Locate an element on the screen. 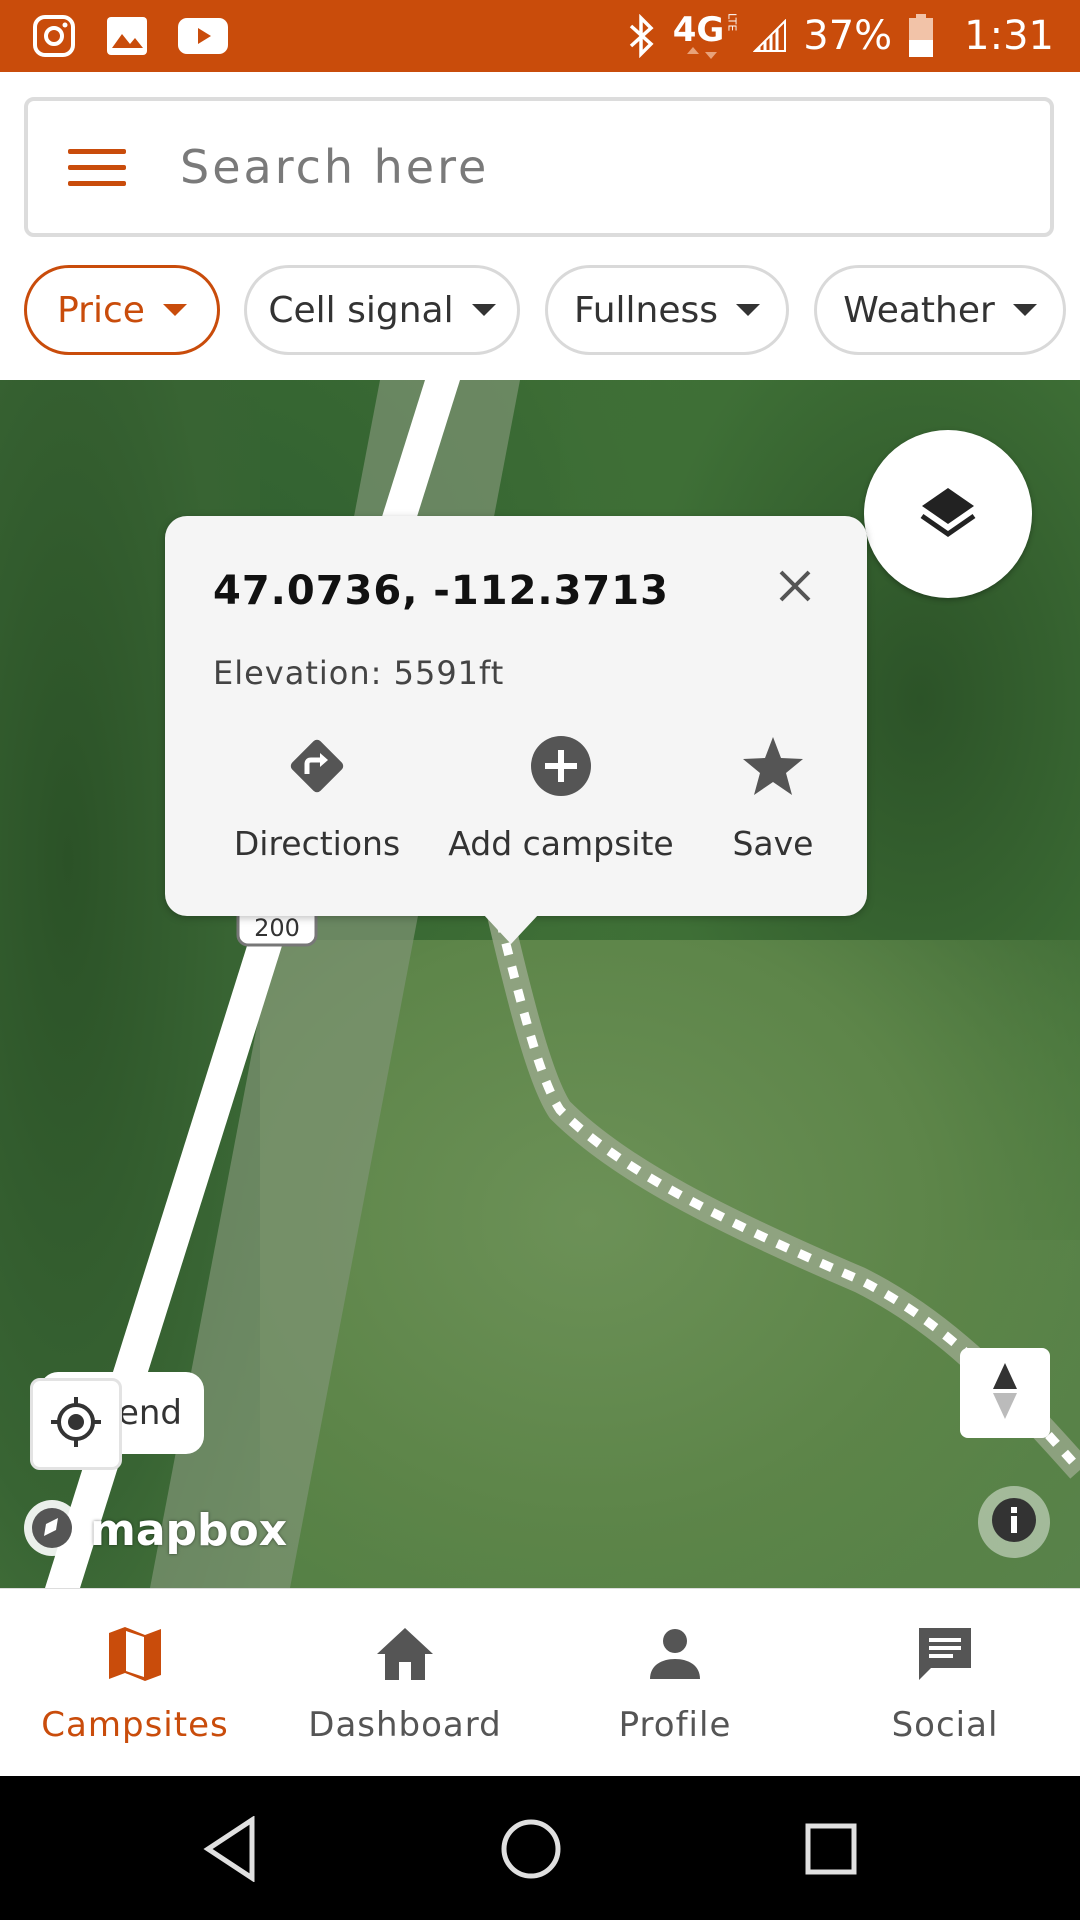 Image resolution: width=1080 pixels, height=1920 pixels. hamburger-menu-icon is located at coordinates (97, 167).